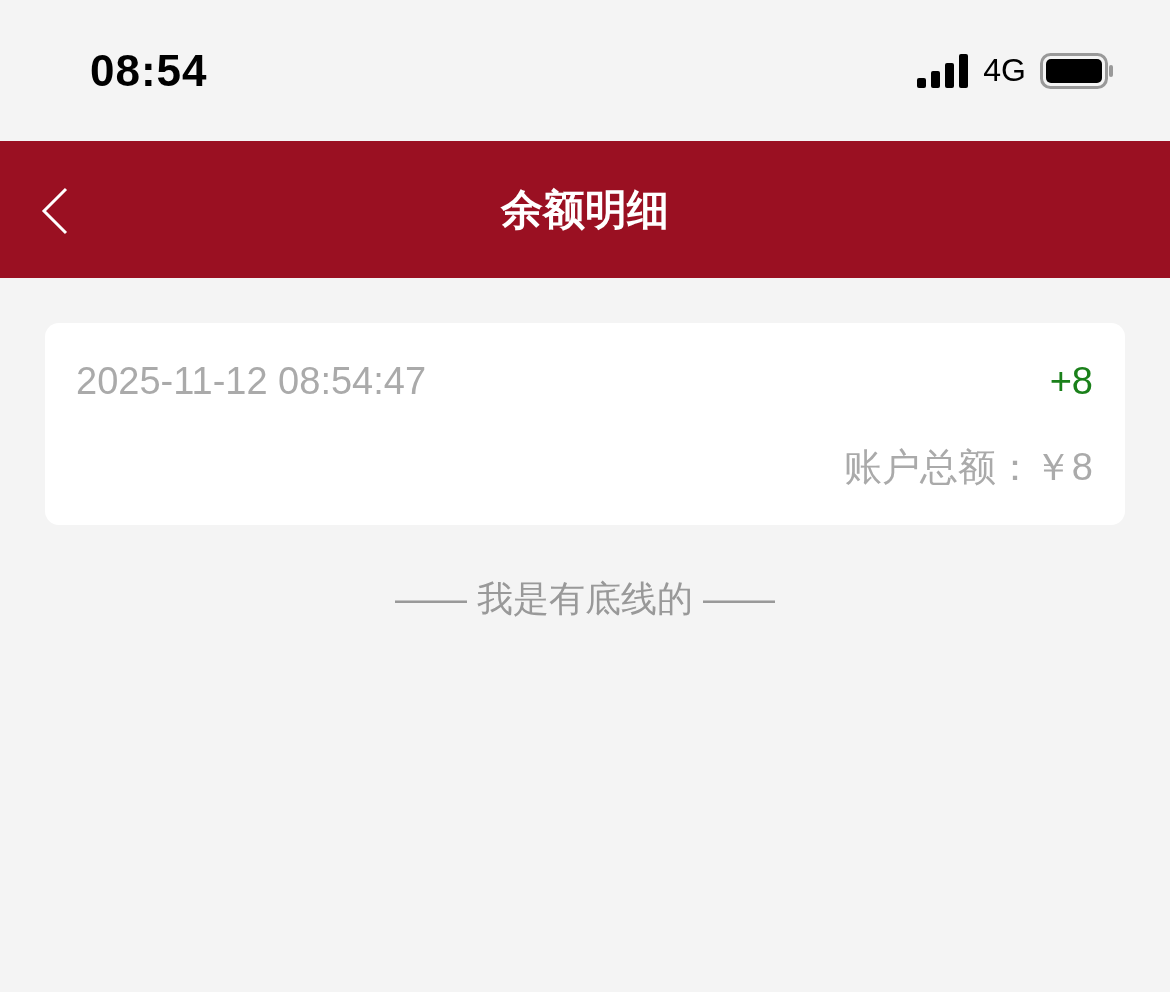  Describe the element at coordinates (585, 599) in the screenshot. I see `end-of-list-text: —— 我是有底线的 ——` at that location.